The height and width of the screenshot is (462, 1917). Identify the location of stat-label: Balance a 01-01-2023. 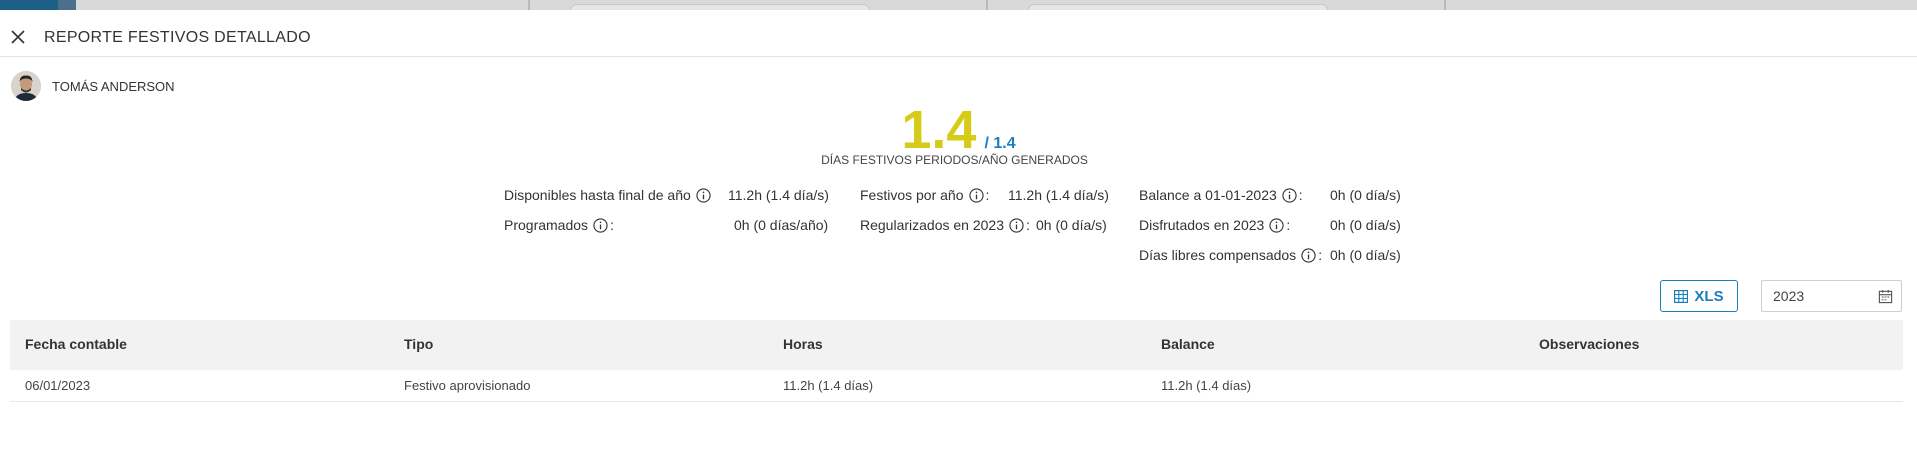
(1208, 195).